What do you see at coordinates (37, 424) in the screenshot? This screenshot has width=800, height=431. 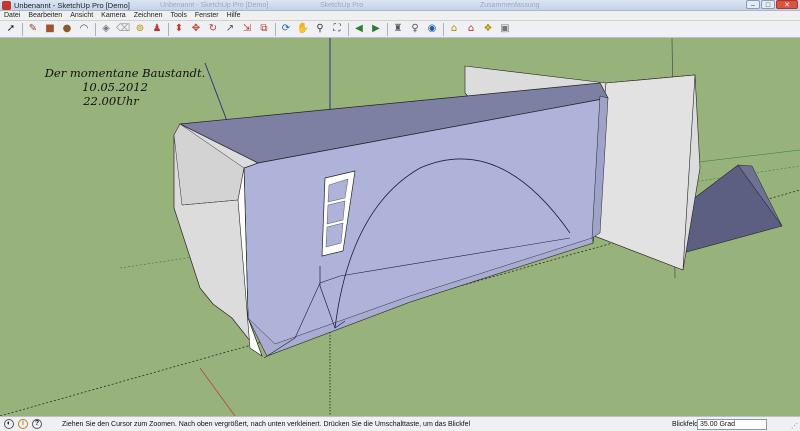 I see `help-icon: ?` at bounding box center [37, 424].